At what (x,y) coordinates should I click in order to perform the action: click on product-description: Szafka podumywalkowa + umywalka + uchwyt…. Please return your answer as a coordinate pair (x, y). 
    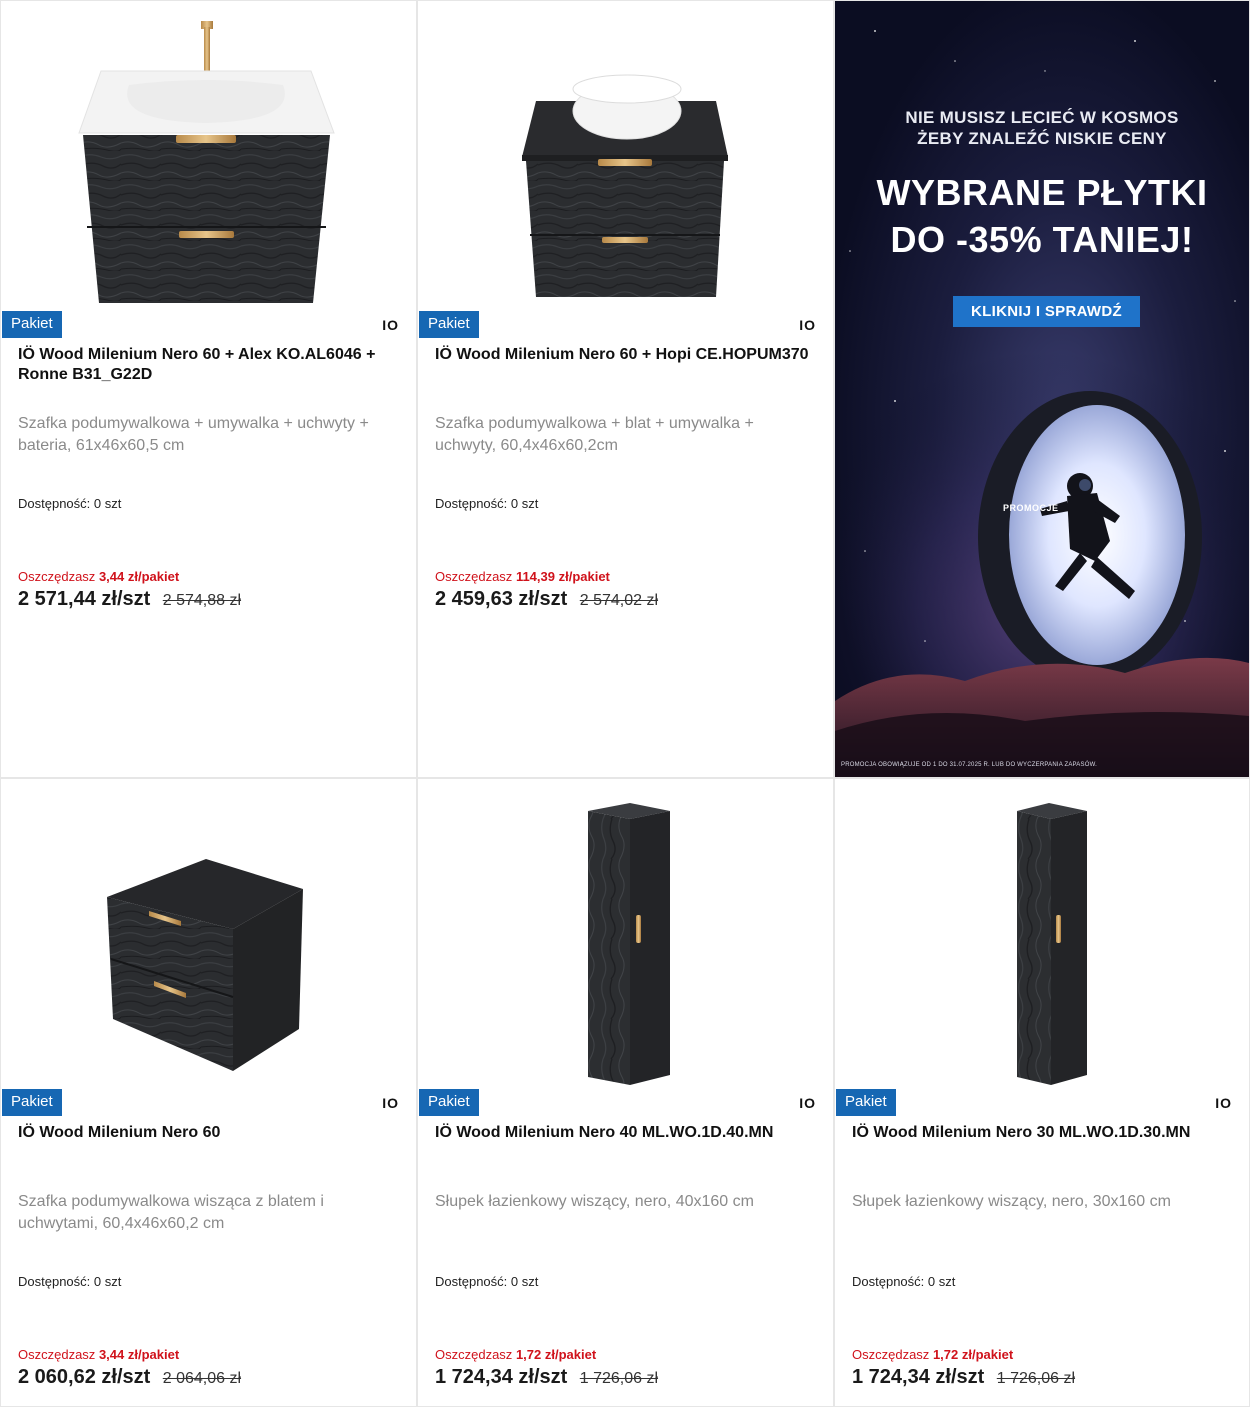
    Looking at the image, I should click on (193, 434).